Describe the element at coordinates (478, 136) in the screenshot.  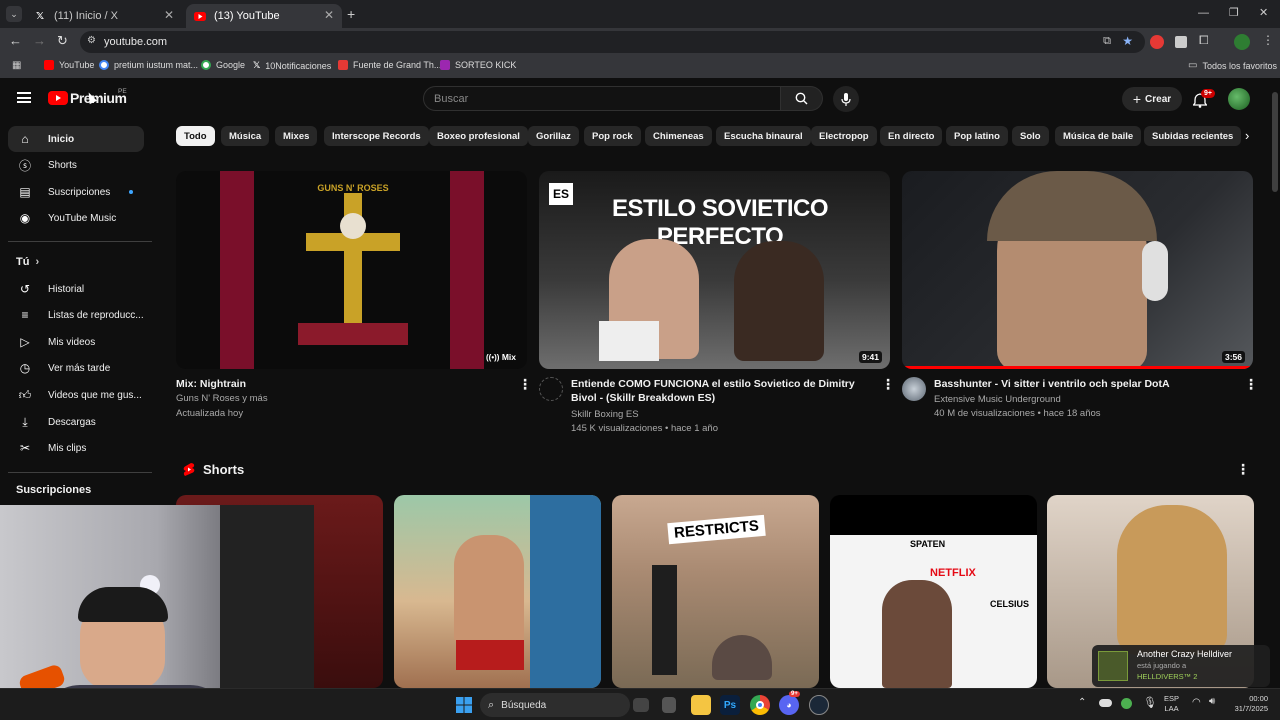
I see `chip: Boxeo profesional` at that location.